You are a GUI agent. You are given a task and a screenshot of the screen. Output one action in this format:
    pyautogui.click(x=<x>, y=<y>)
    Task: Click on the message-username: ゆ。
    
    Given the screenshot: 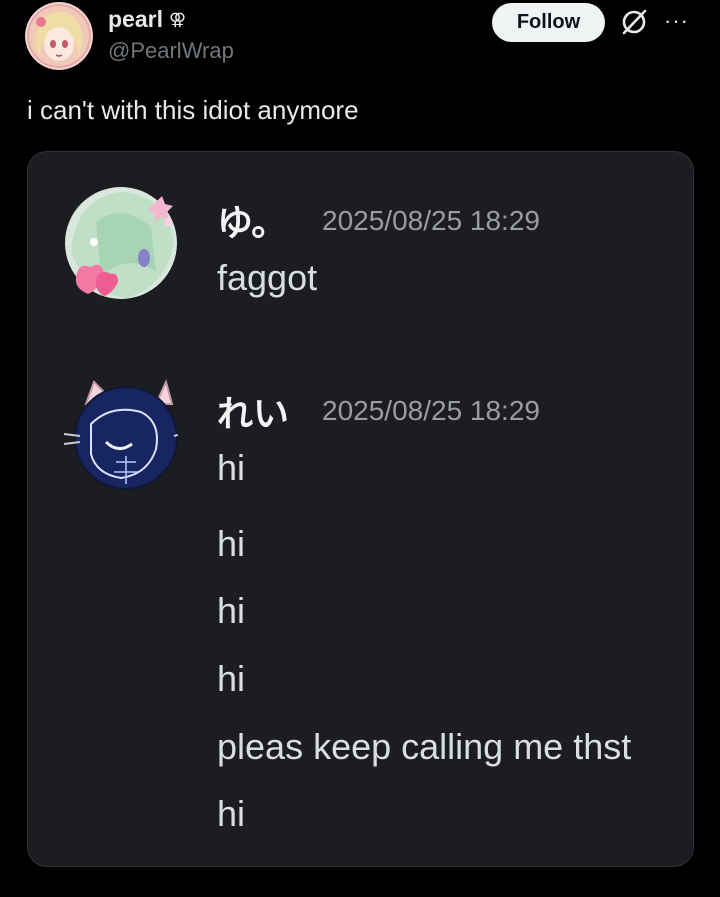 What is the action you would take?
    pyautogui.click(x=252, y=222)
    